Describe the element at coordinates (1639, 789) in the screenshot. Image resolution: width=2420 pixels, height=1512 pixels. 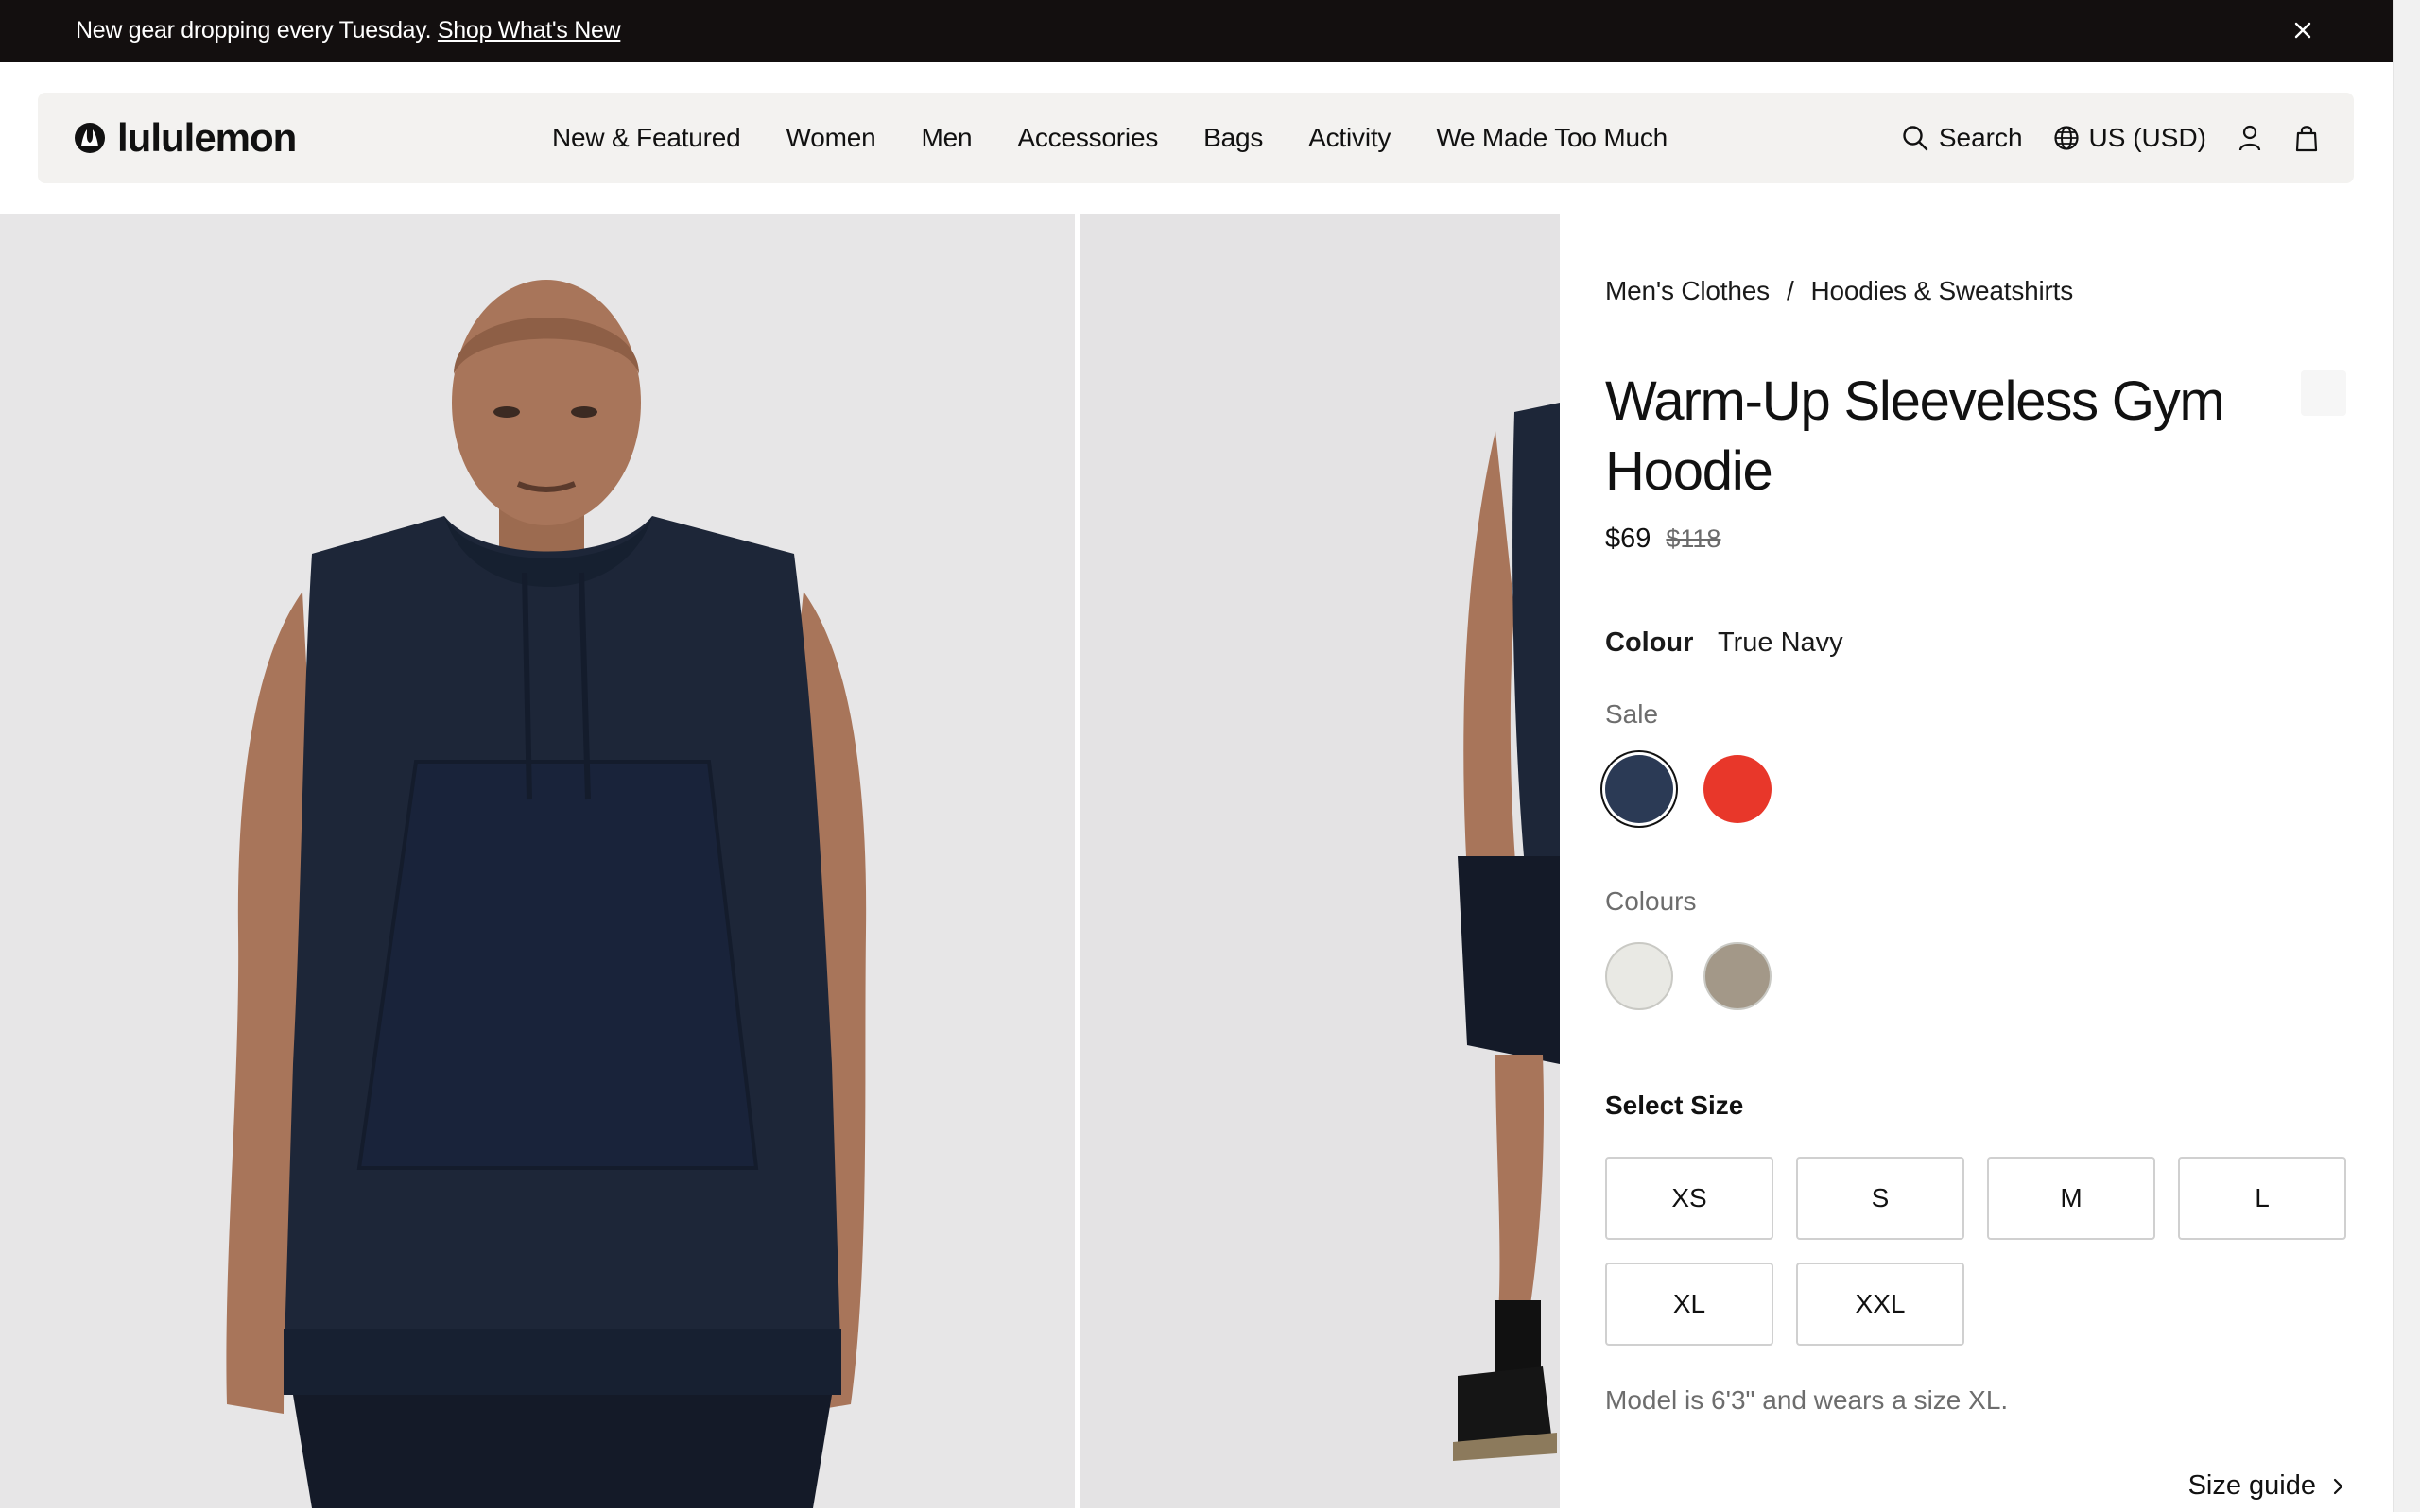
I see `swatch-true-navy` at that location.